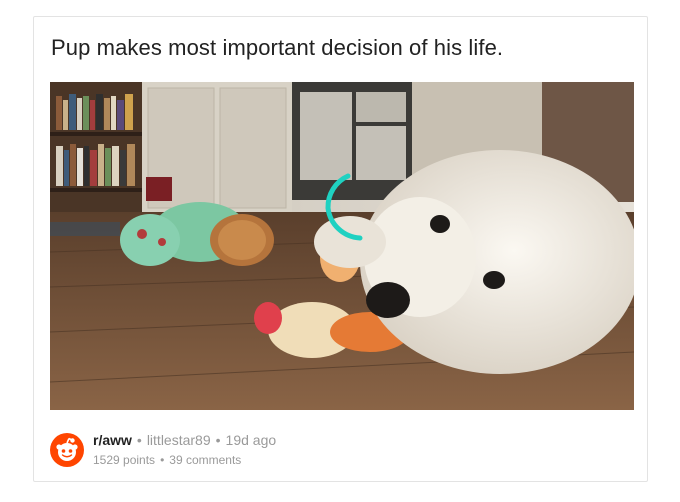  Describe the element at coordinates (205, 460) in the screenshot. I see `comments-link: 39 comments` at that location.